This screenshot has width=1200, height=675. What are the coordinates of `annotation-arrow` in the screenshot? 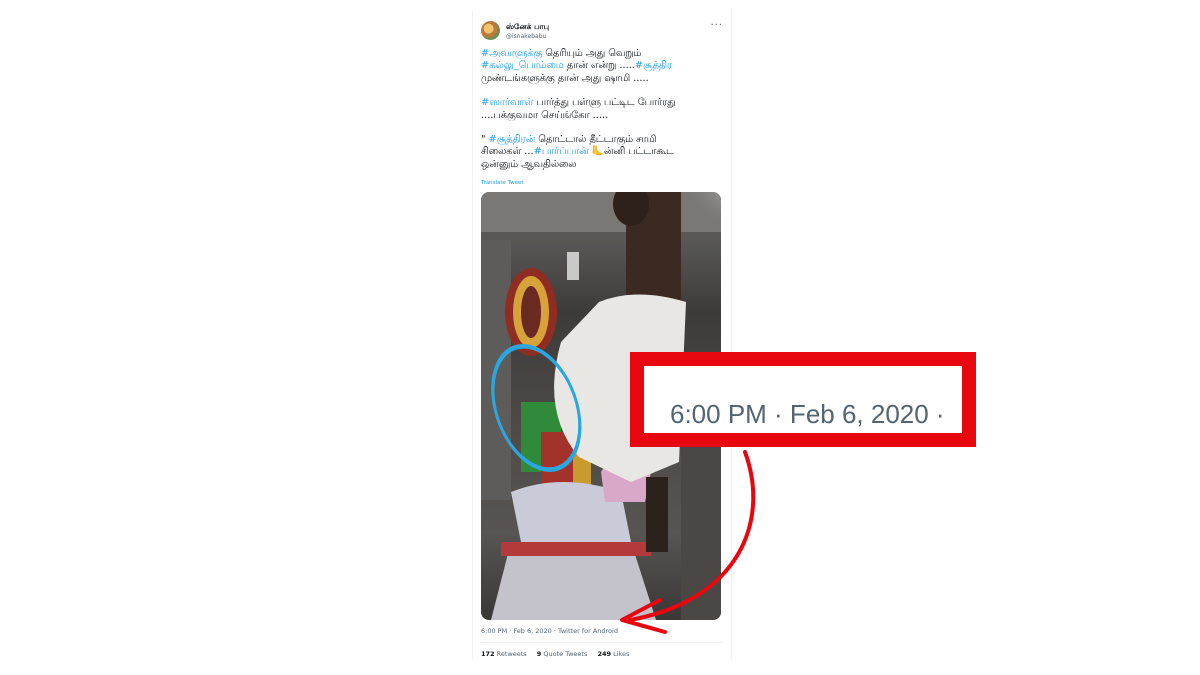 It's located at (688, 542).